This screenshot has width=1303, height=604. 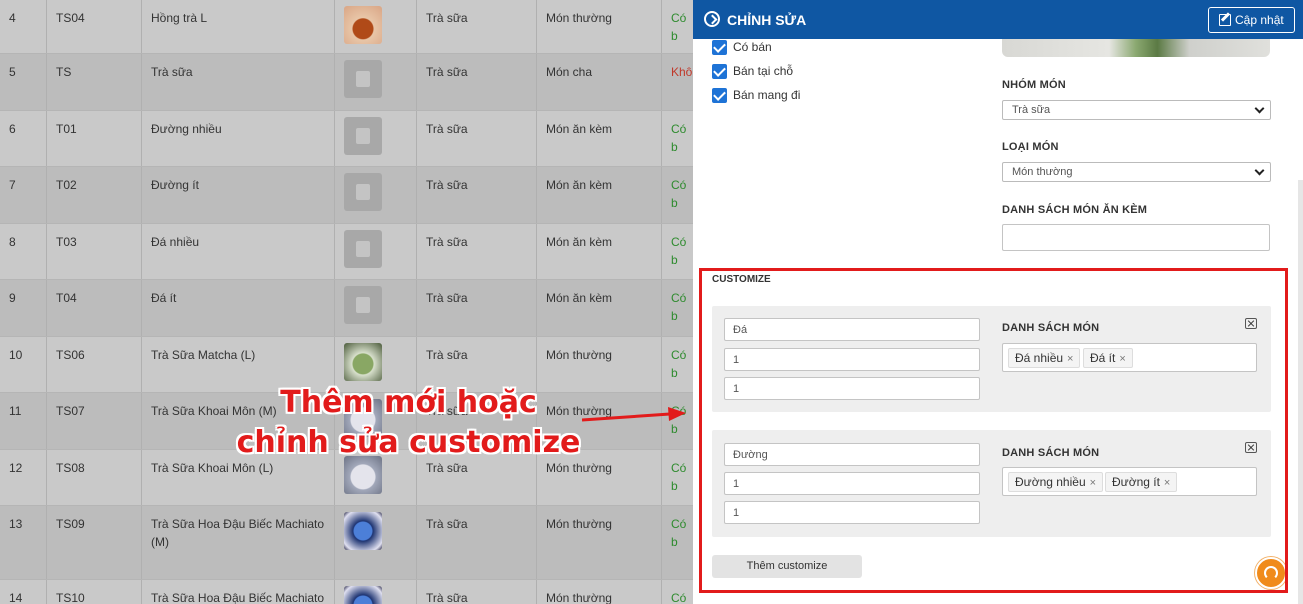 What do you see at coordinates (16, 468) in the screenshot?
I see `cell-id: 12` at bounding box center [16, 468].